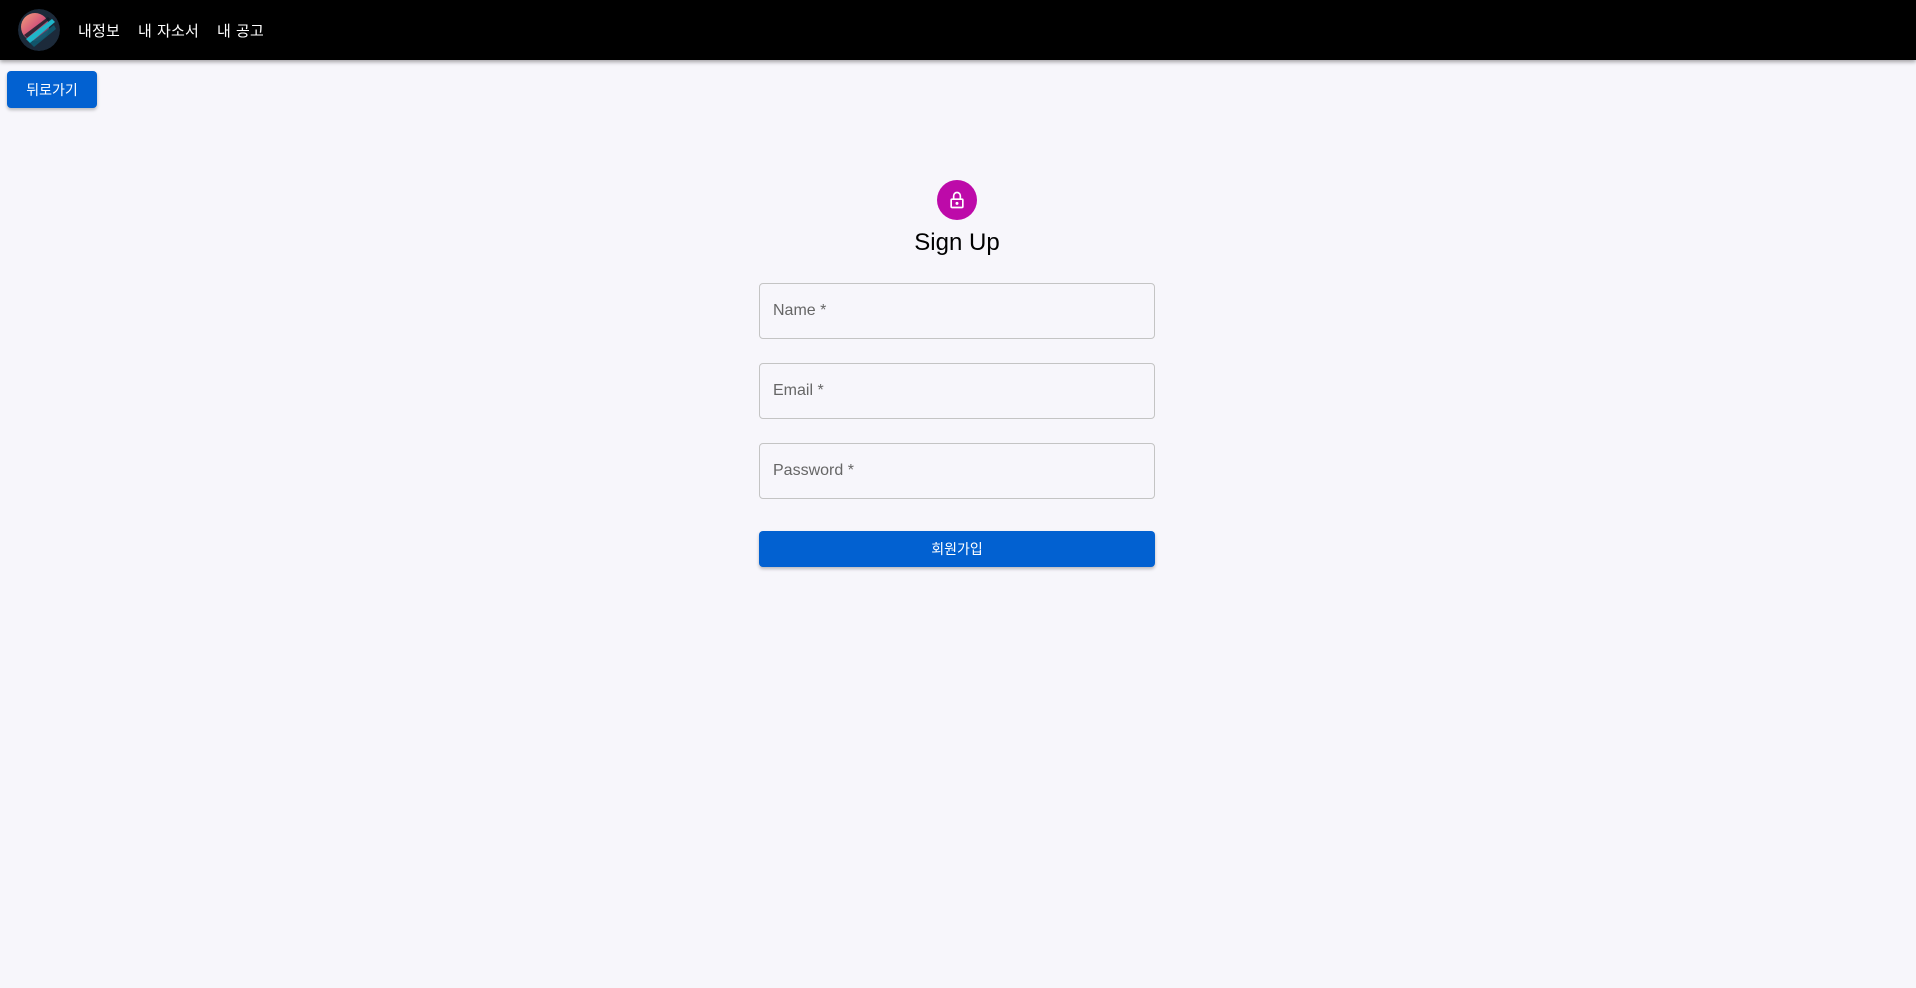 The height and width of the screenshot is (988, 1916). Describe the element at coordinates (99, 30) in the screenshot. I see `nav-link-my-info: 내정보` at that location.